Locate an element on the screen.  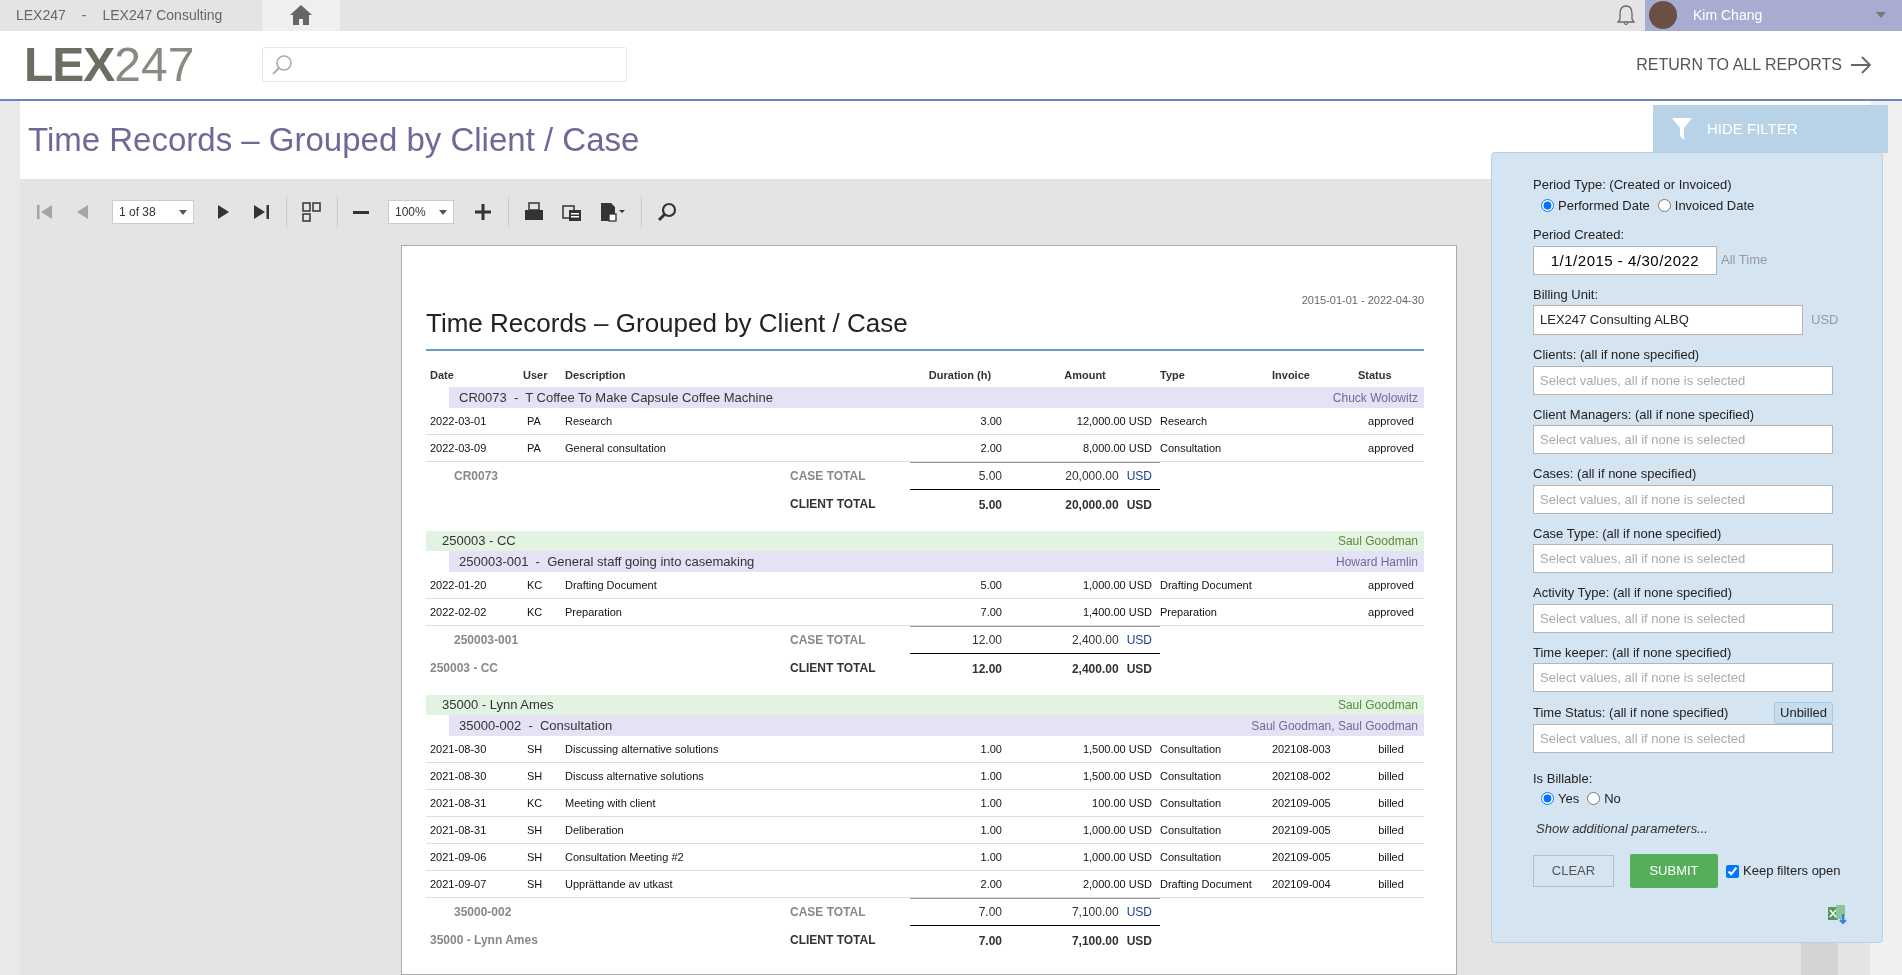
first-page-icon is located at coordinates (45, 212).